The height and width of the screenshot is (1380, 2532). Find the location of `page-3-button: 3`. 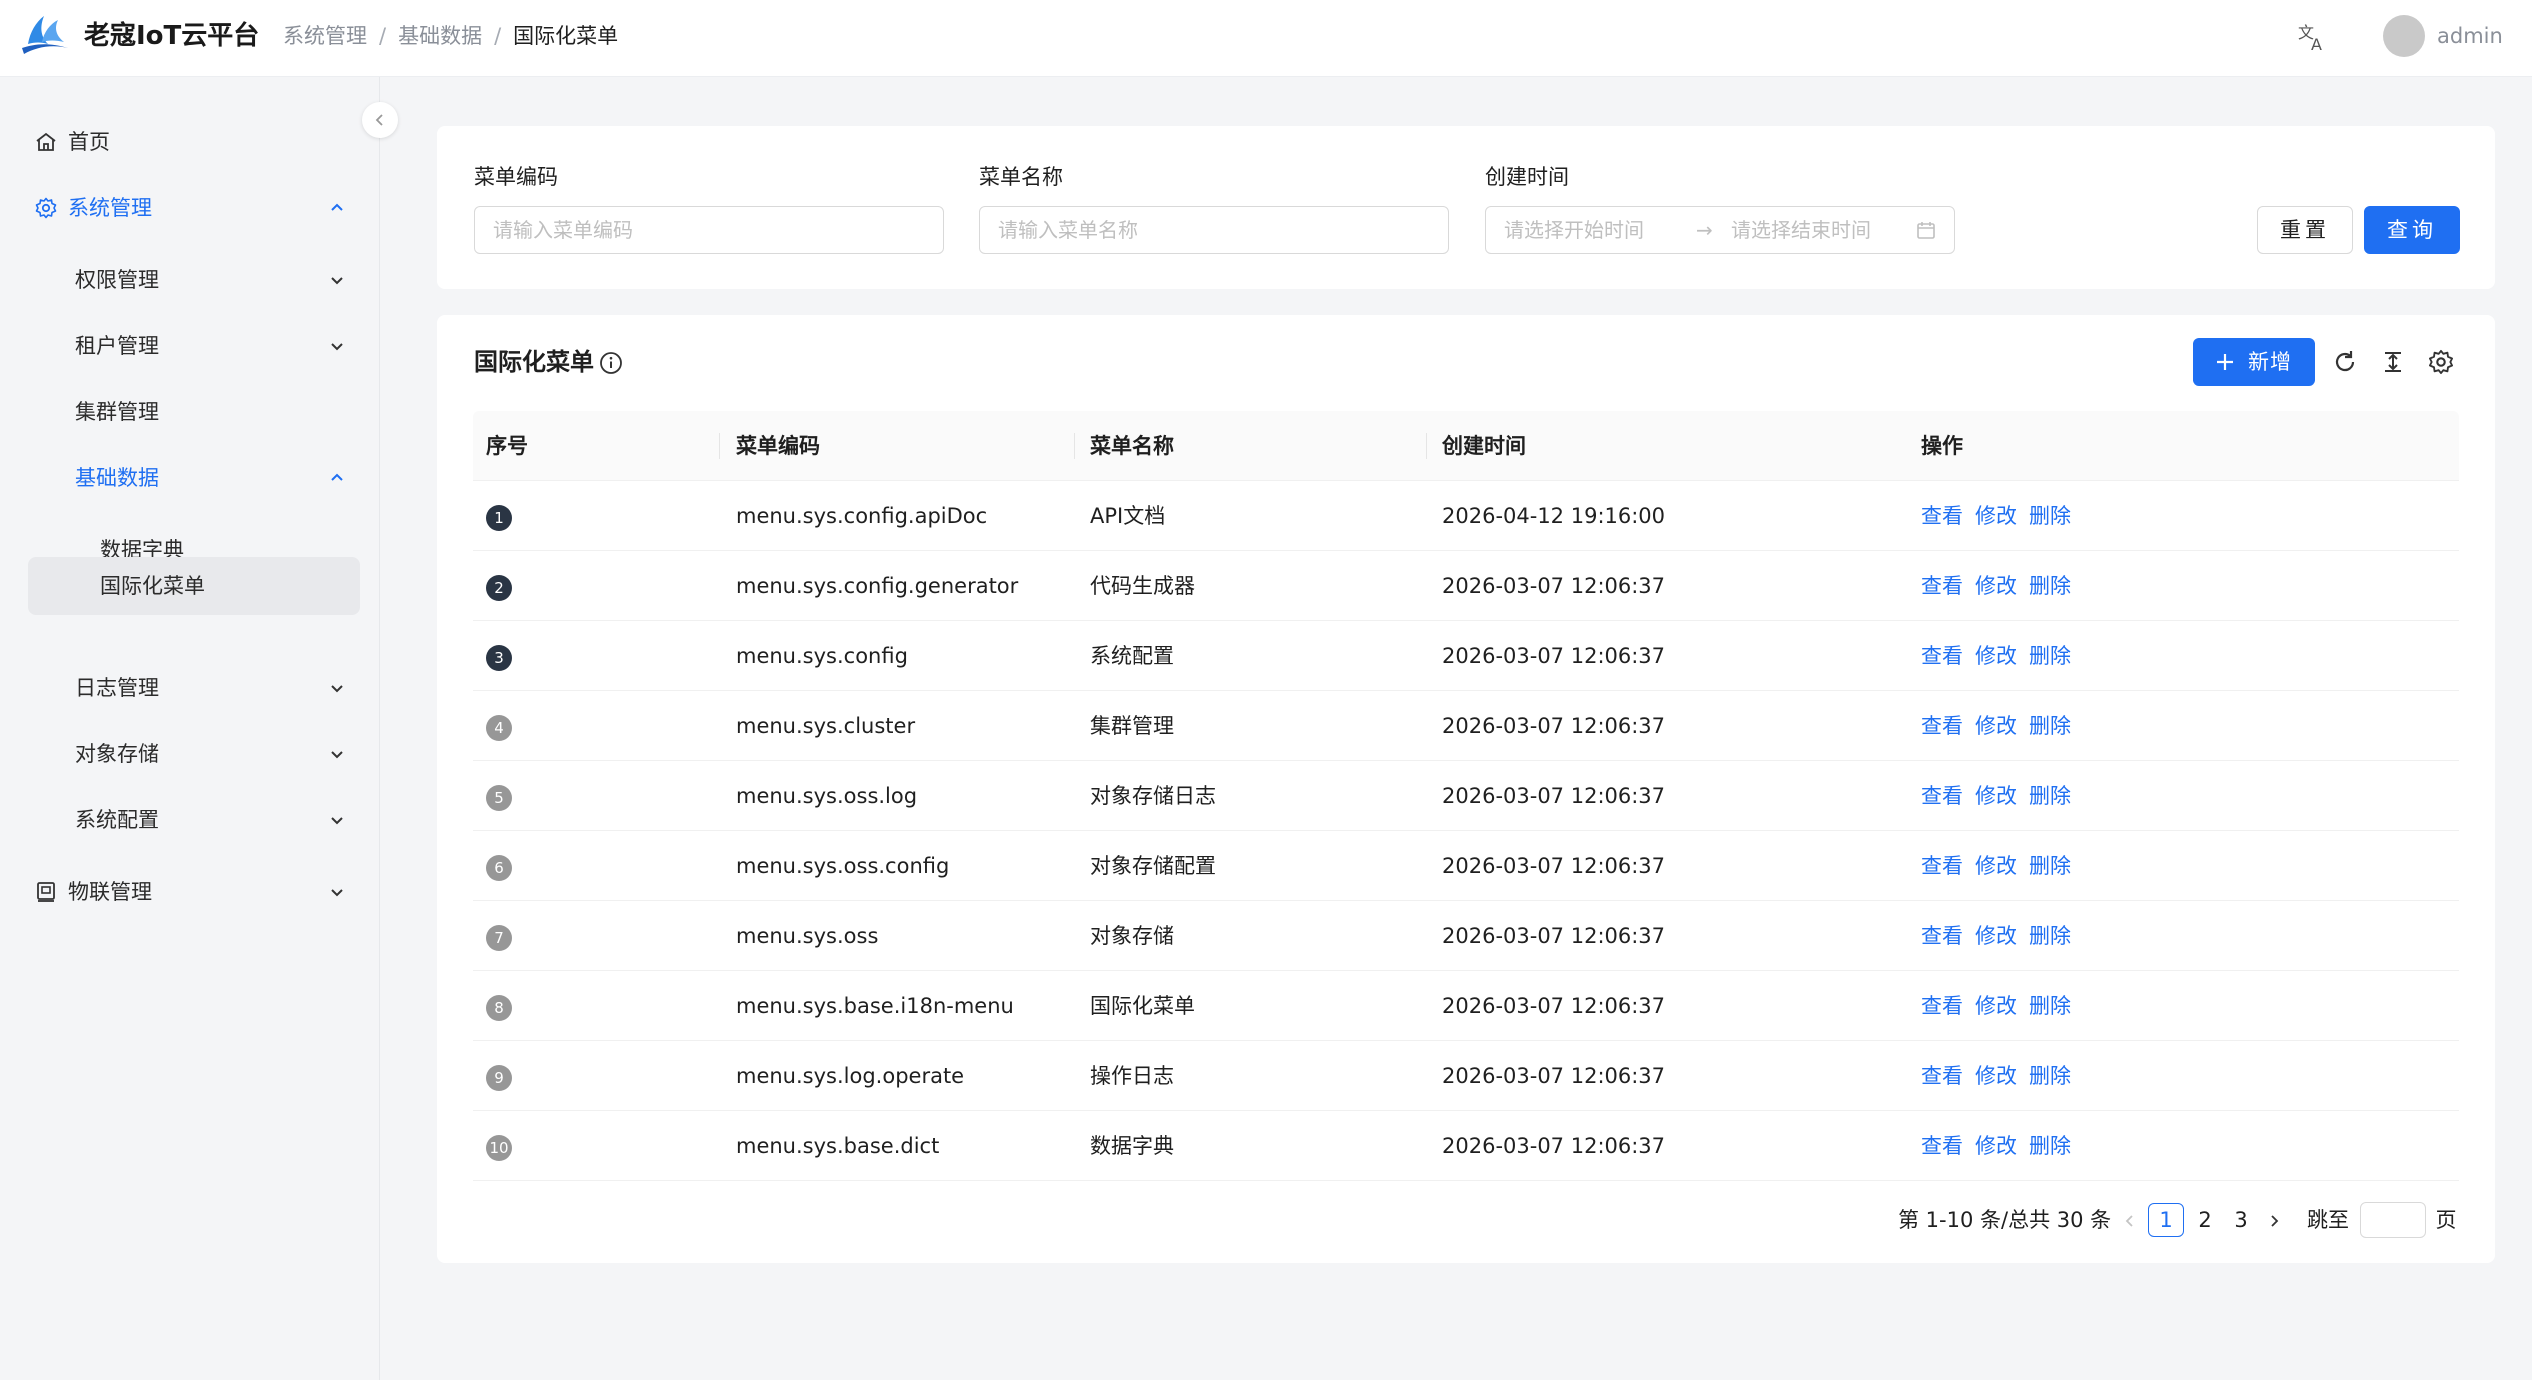

page-3-button: 3 is located at coordinates (2241, 1220).